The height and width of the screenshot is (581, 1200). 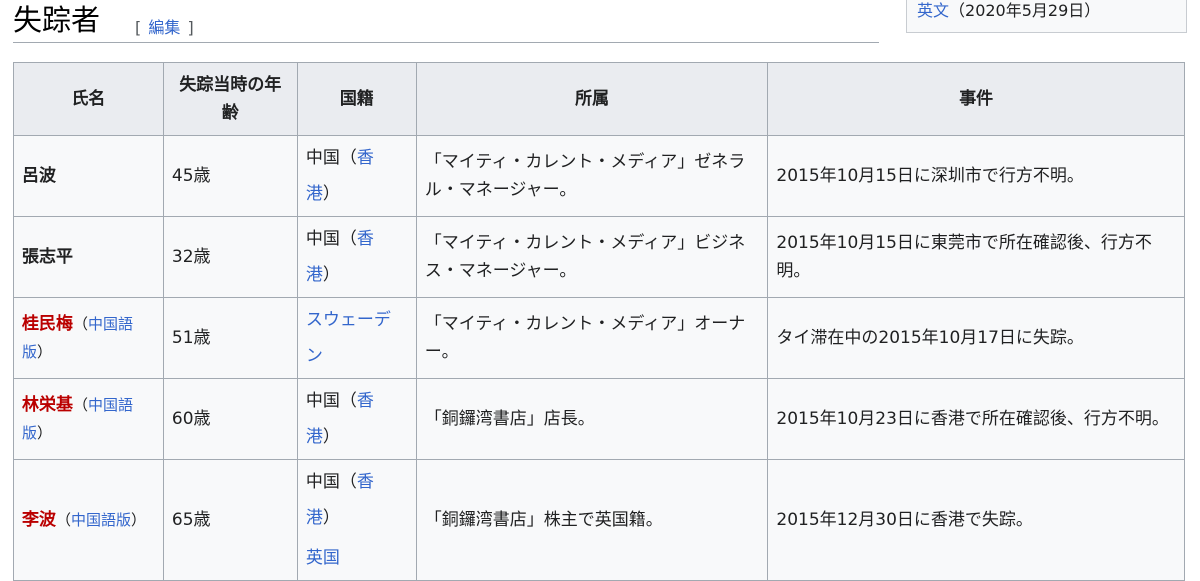 What do you see at coordinates (933, 10) in the screenshot?
I see `infobox-link: 英文` at bounding box center [933, 10].